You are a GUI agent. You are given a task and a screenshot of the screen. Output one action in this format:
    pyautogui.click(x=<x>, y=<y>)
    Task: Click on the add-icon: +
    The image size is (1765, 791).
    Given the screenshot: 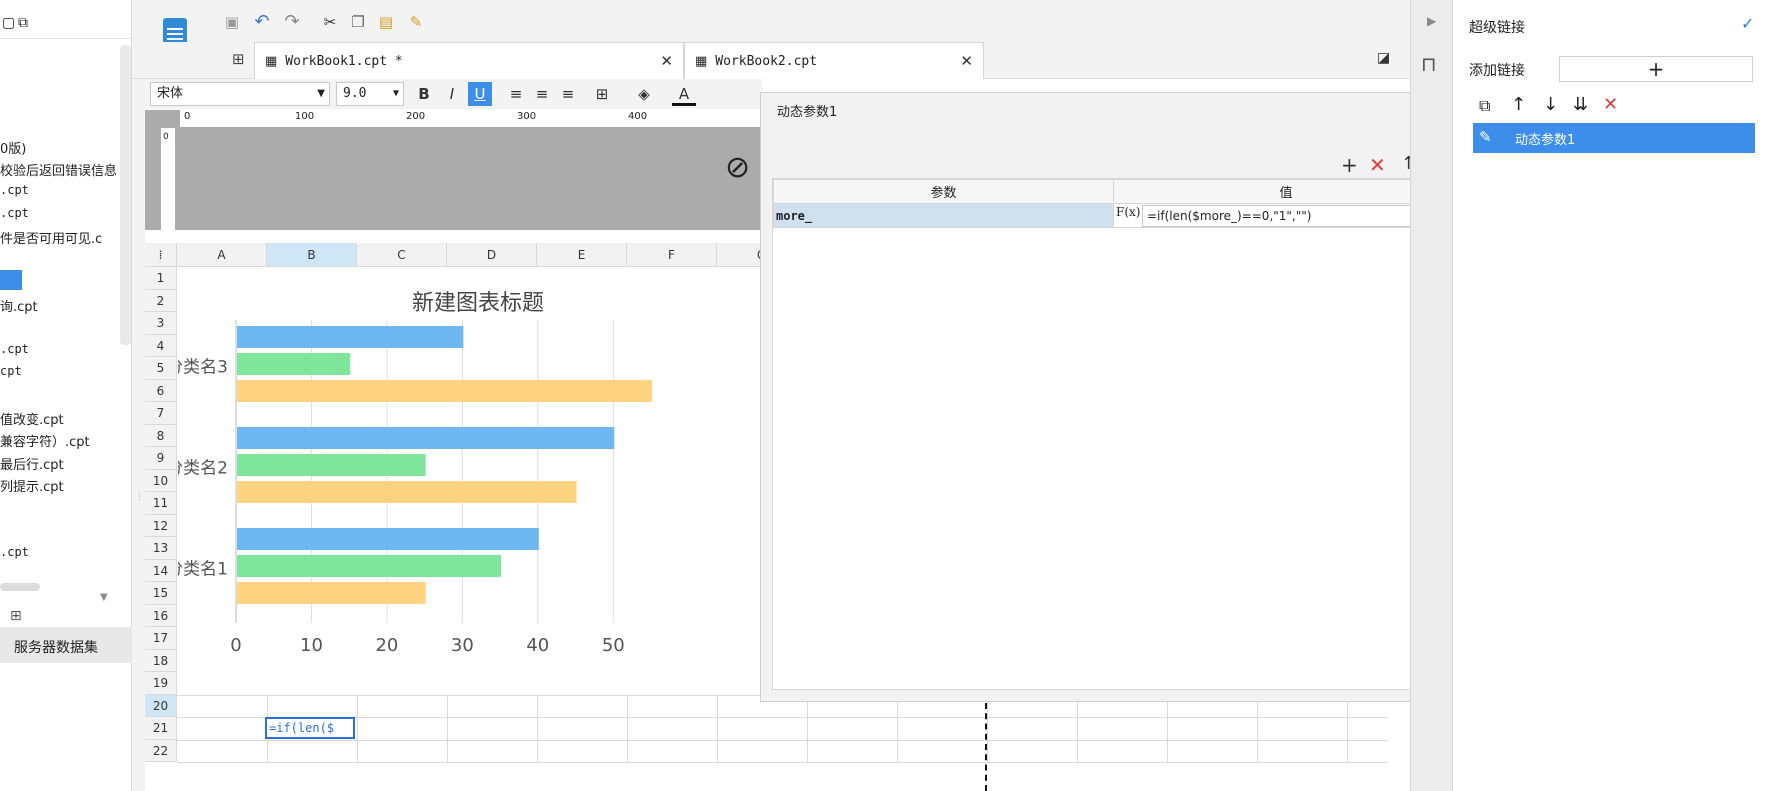 What is the action you would take?
    pyautogui.click(x=1349, y=165)
    